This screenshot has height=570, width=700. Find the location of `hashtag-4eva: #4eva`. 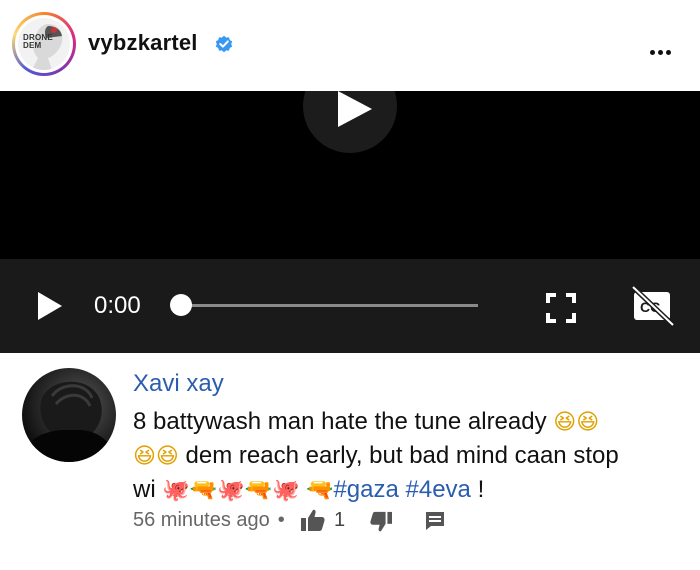

hashtag-4eva: #4eva is located at coordinates (438, 489).